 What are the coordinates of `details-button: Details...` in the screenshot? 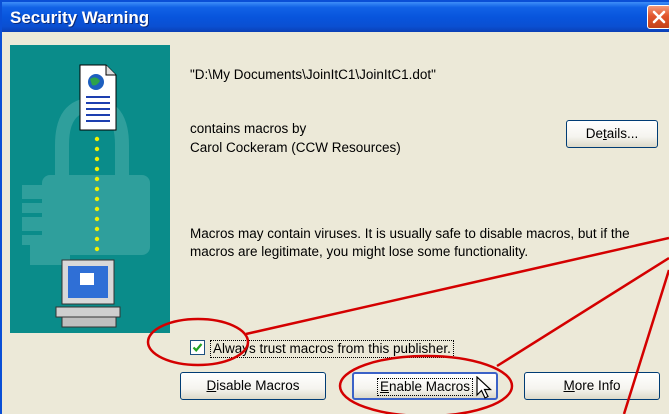 It's located at (612, 134).